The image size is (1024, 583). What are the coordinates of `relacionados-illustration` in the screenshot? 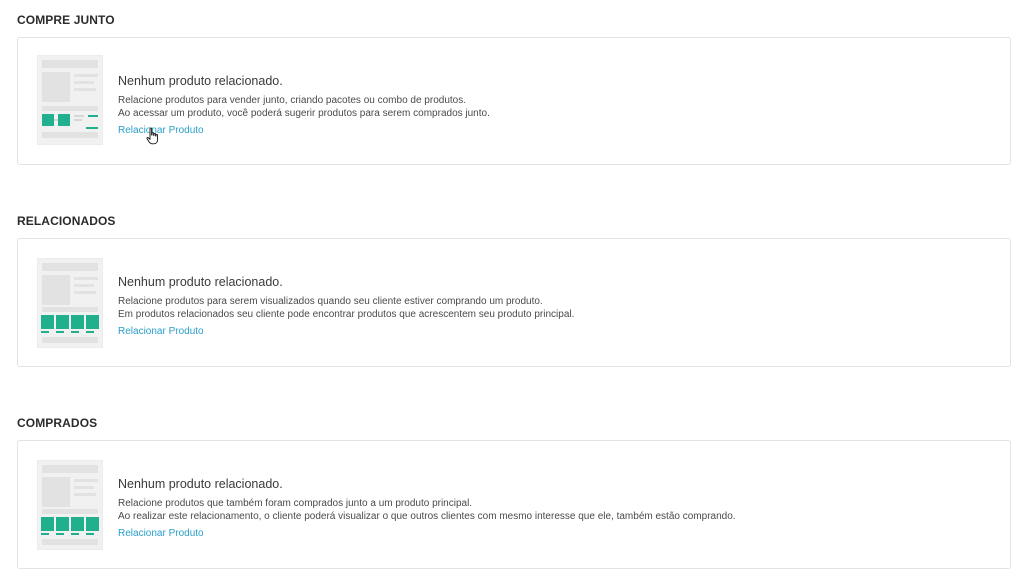 It's located at (70, 303).